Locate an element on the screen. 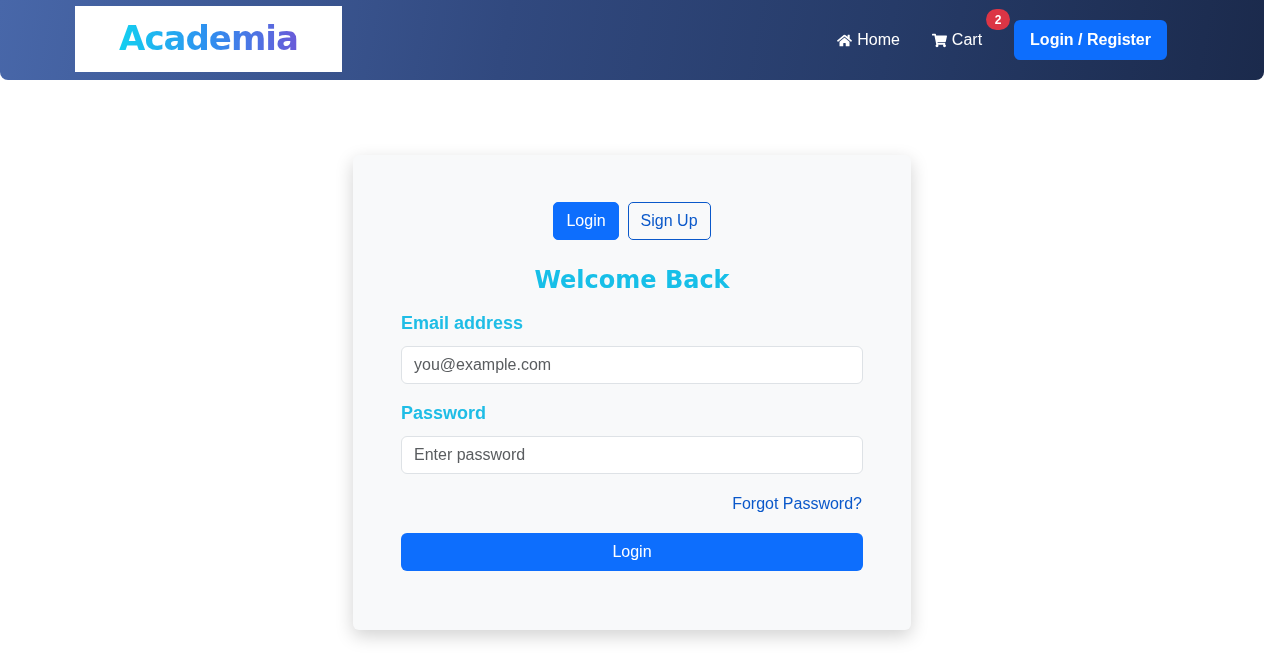  tab: Login is located at coordinates (586, 221).